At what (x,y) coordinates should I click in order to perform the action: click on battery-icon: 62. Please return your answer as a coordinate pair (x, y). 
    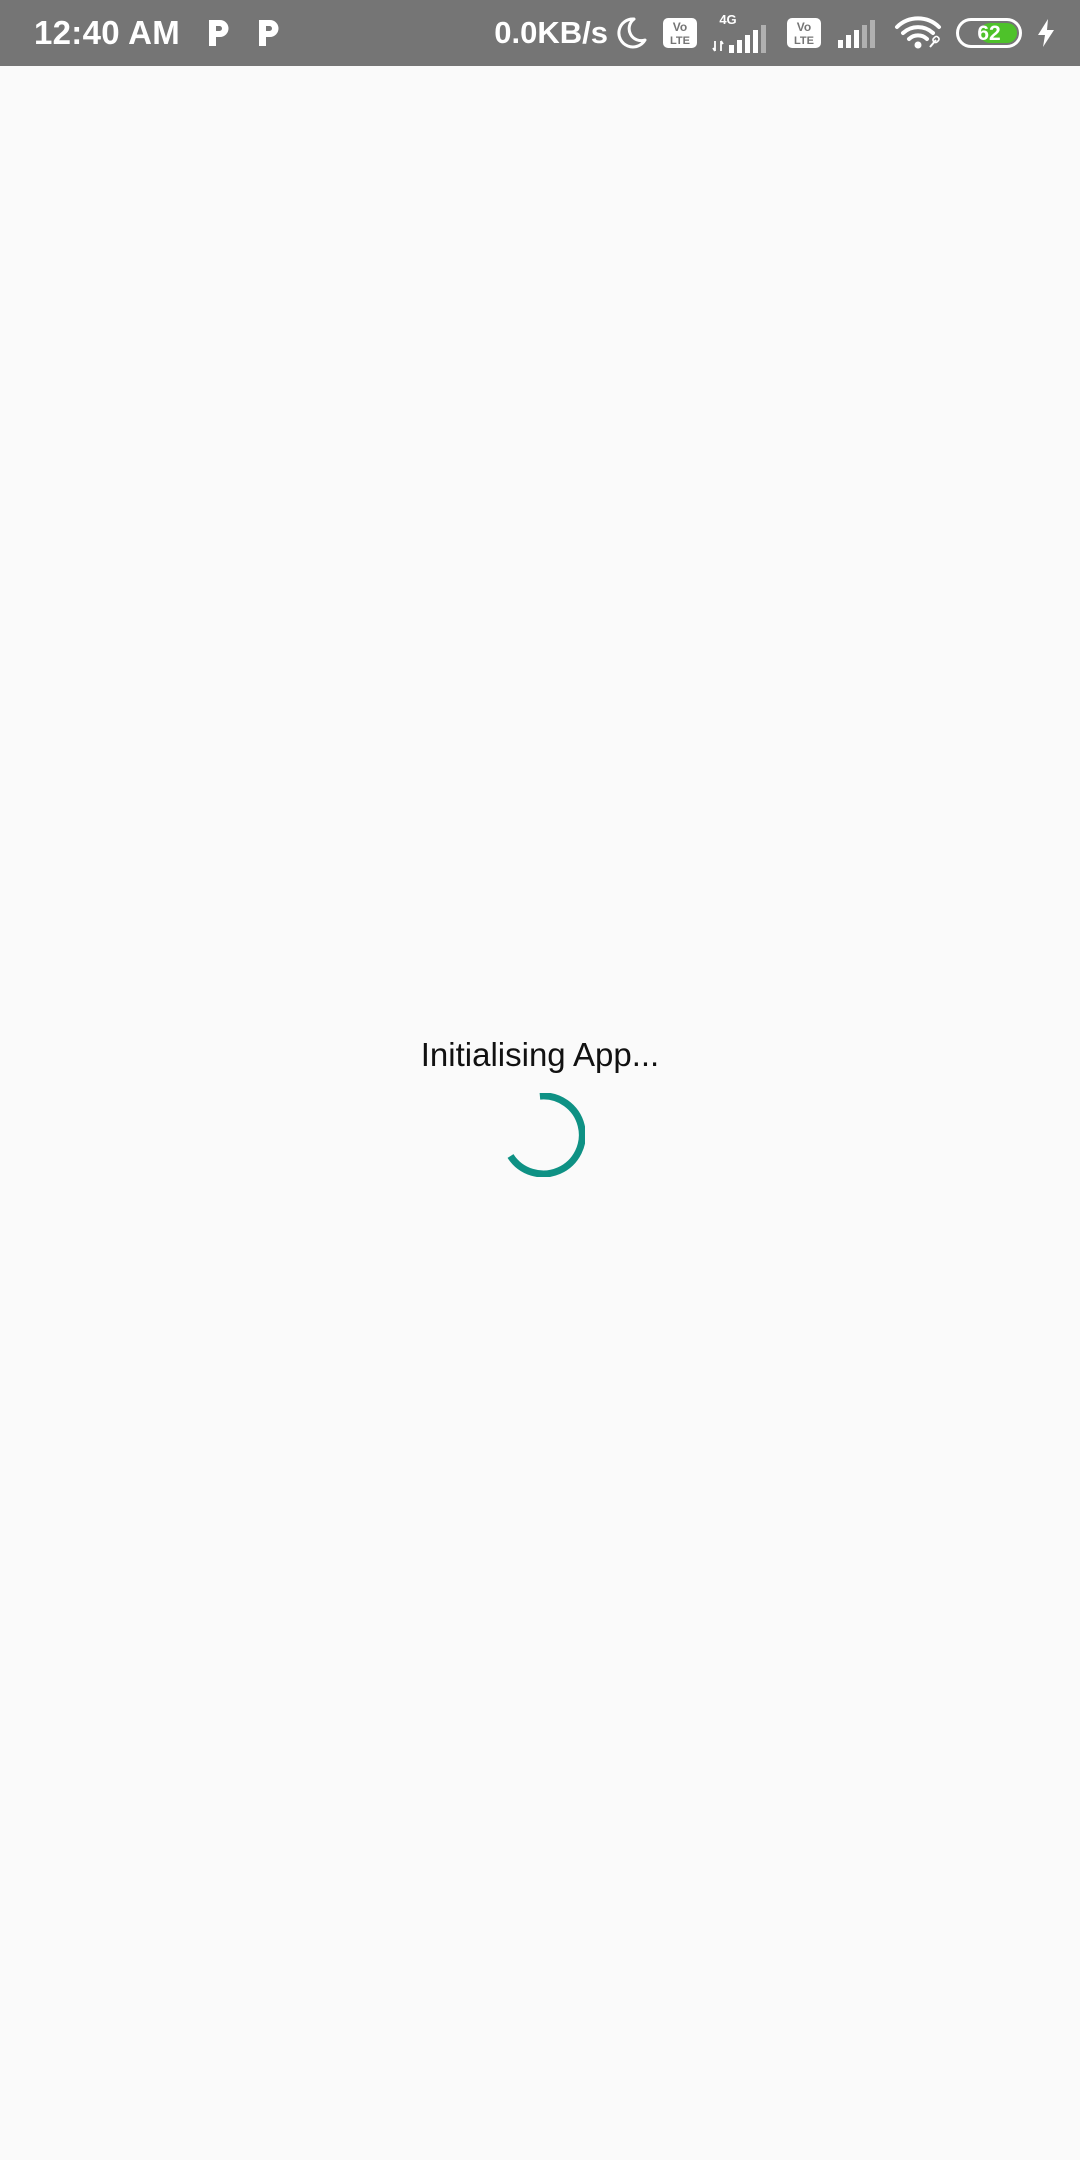
    Looking at the image, I should click on (989, 33).